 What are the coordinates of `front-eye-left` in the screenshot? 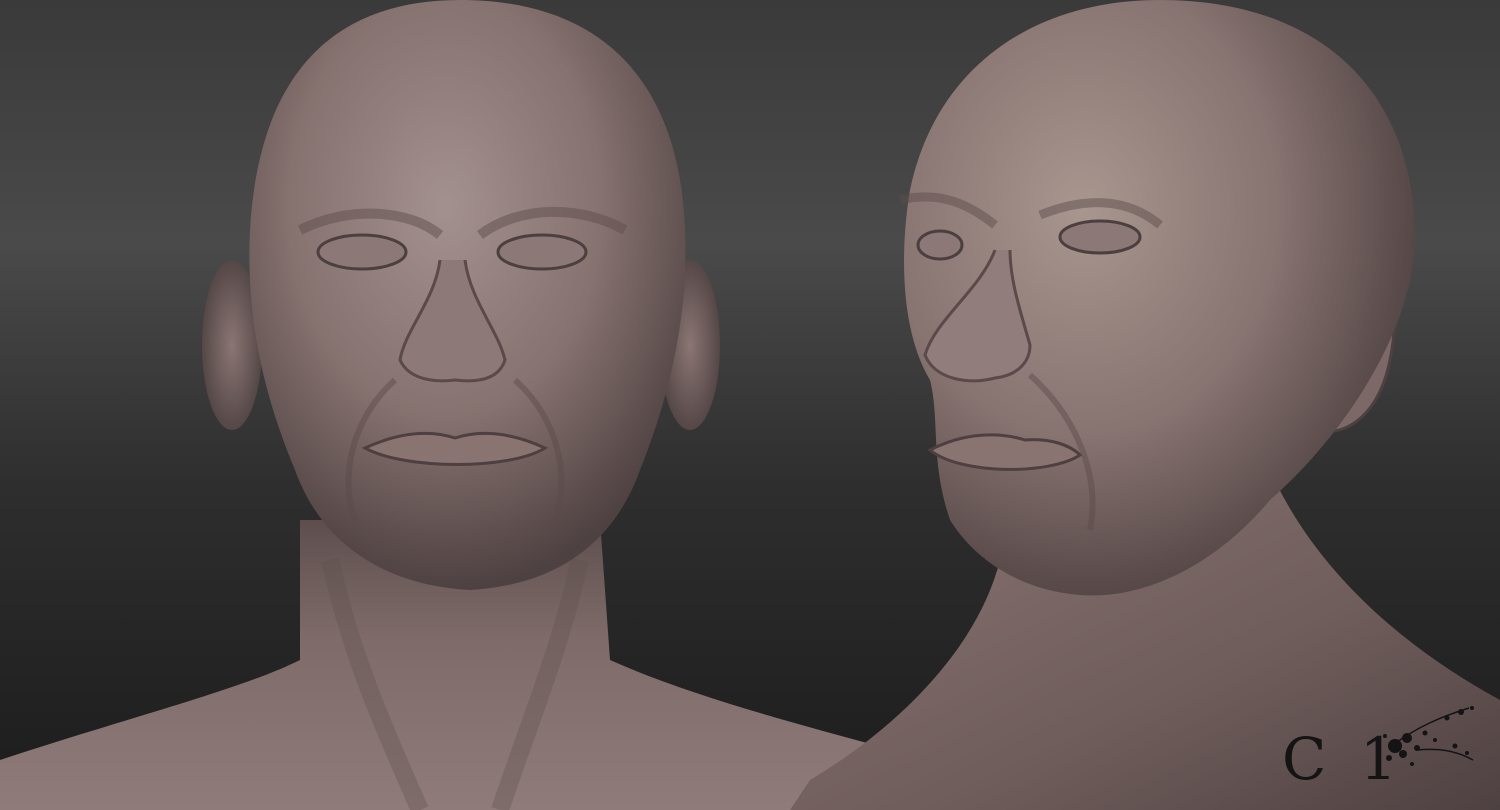 It's located at (362, 252).